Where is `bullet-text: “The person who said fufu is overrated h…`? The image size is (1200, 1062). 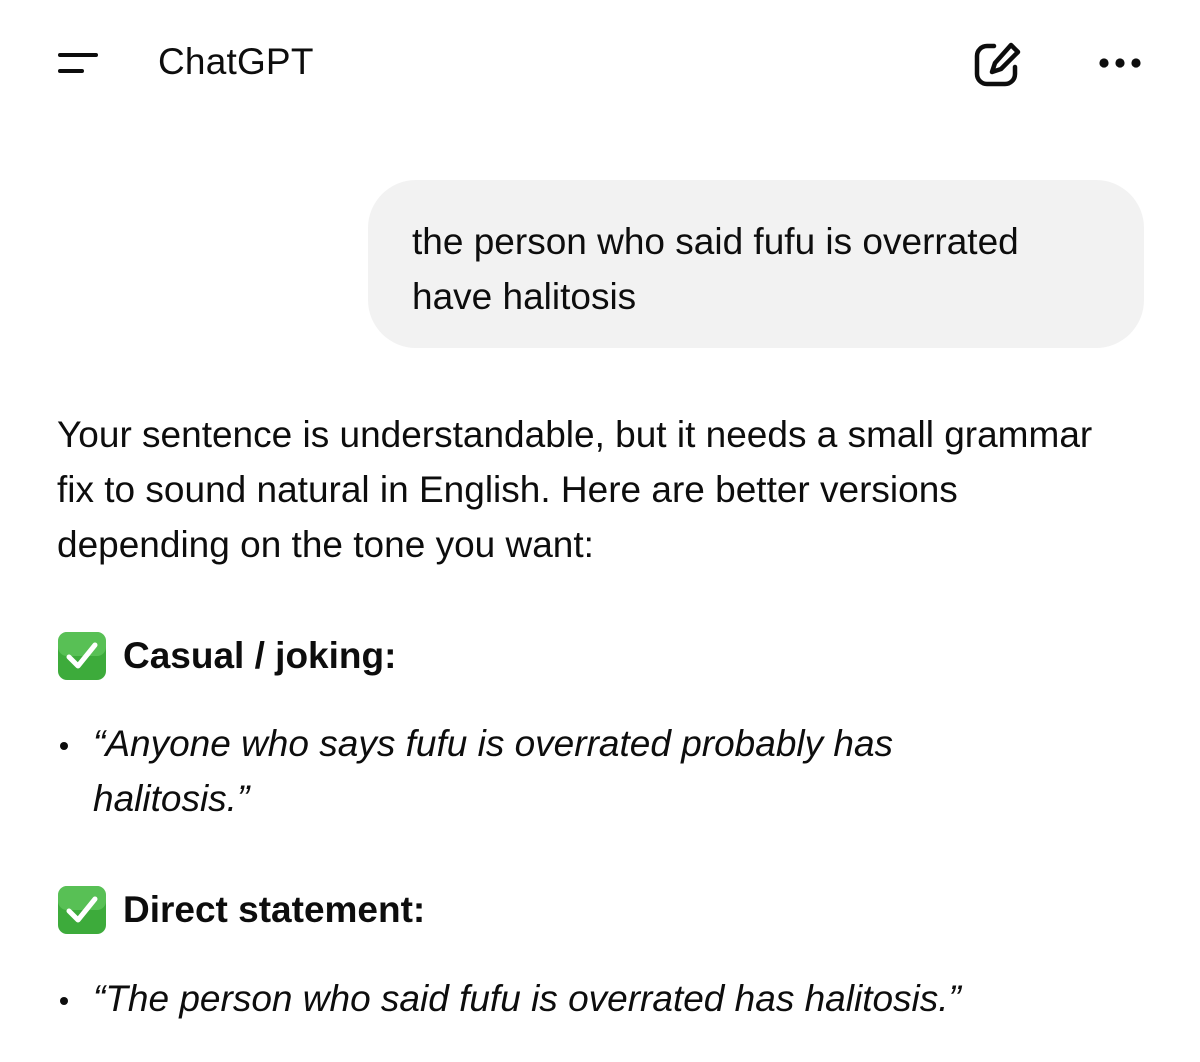
bullet-text: “The person who said fufu is overrated h… is located at coordinates (527, 998).